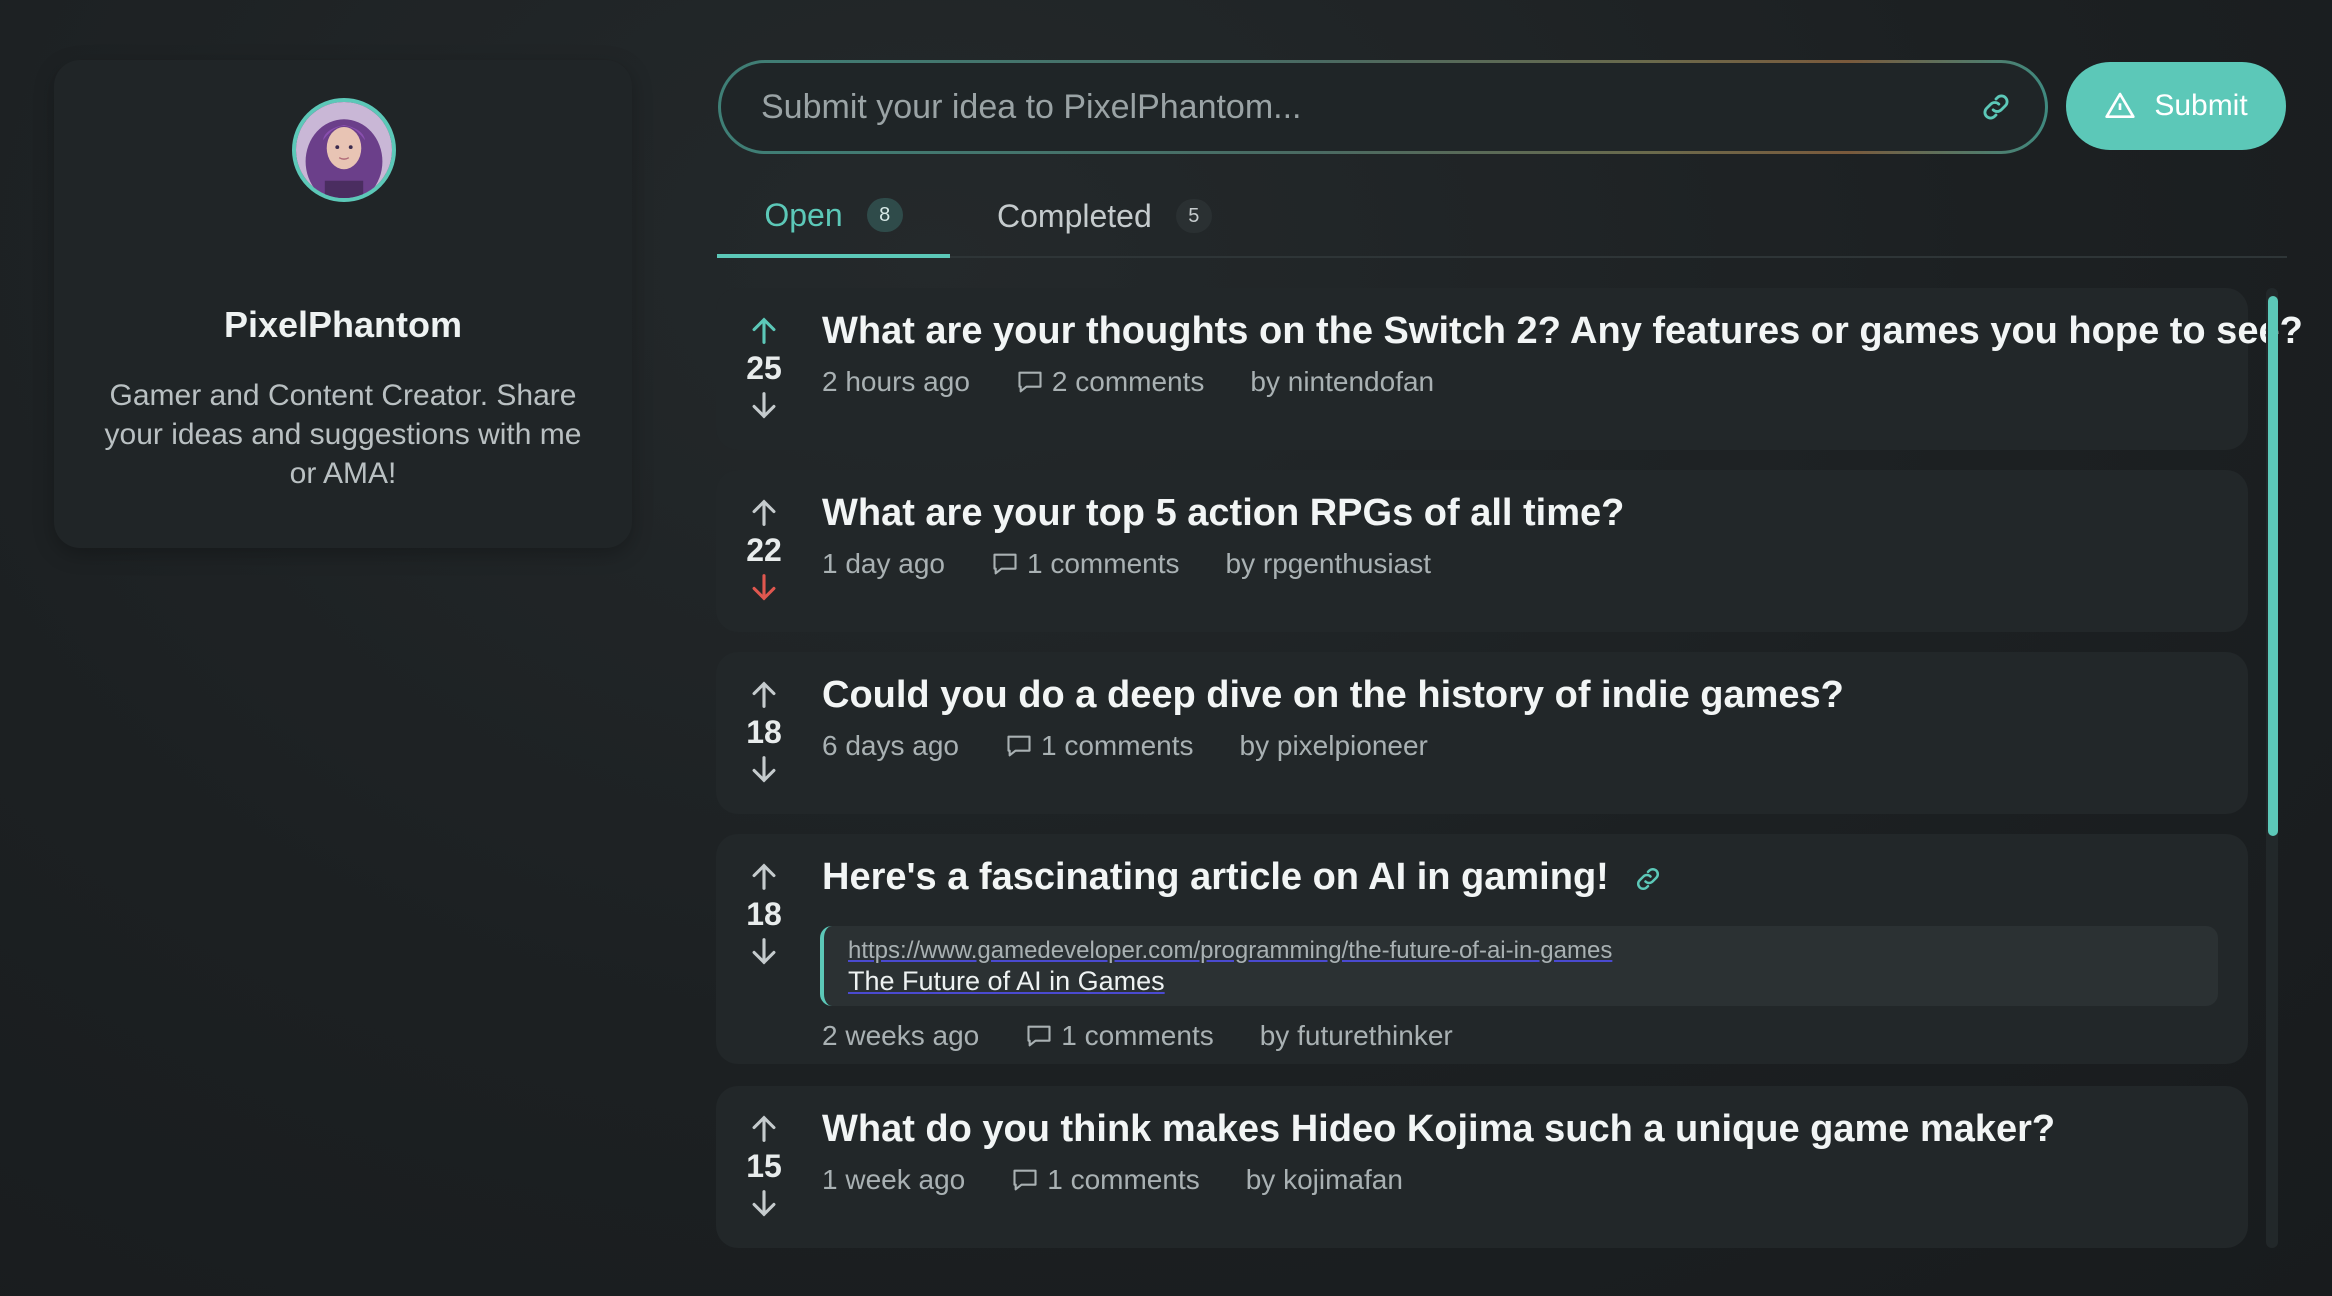  I want to click on avatar, so click(344, 150).